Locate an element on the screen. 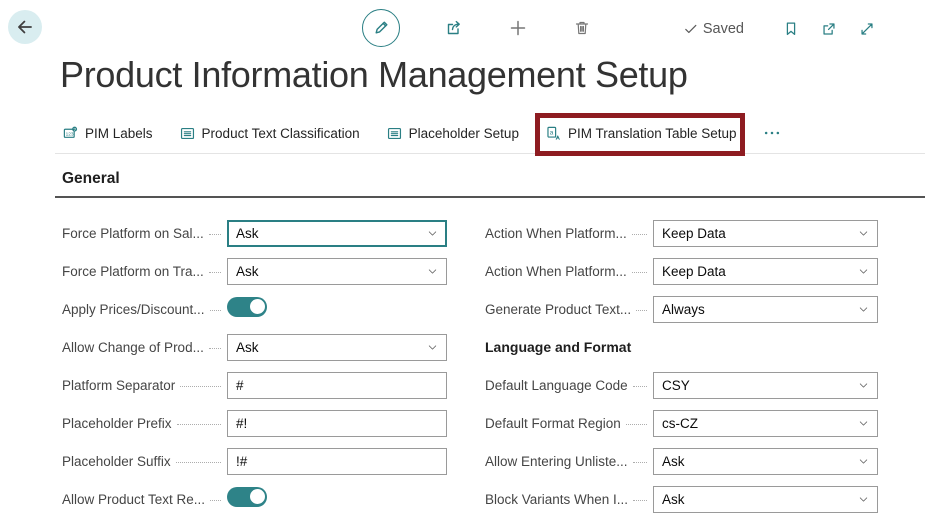 The width and height of the screenshot is (932, 517). action-product-text-classification: Product Text Classification is located at coordinates (269, 133).